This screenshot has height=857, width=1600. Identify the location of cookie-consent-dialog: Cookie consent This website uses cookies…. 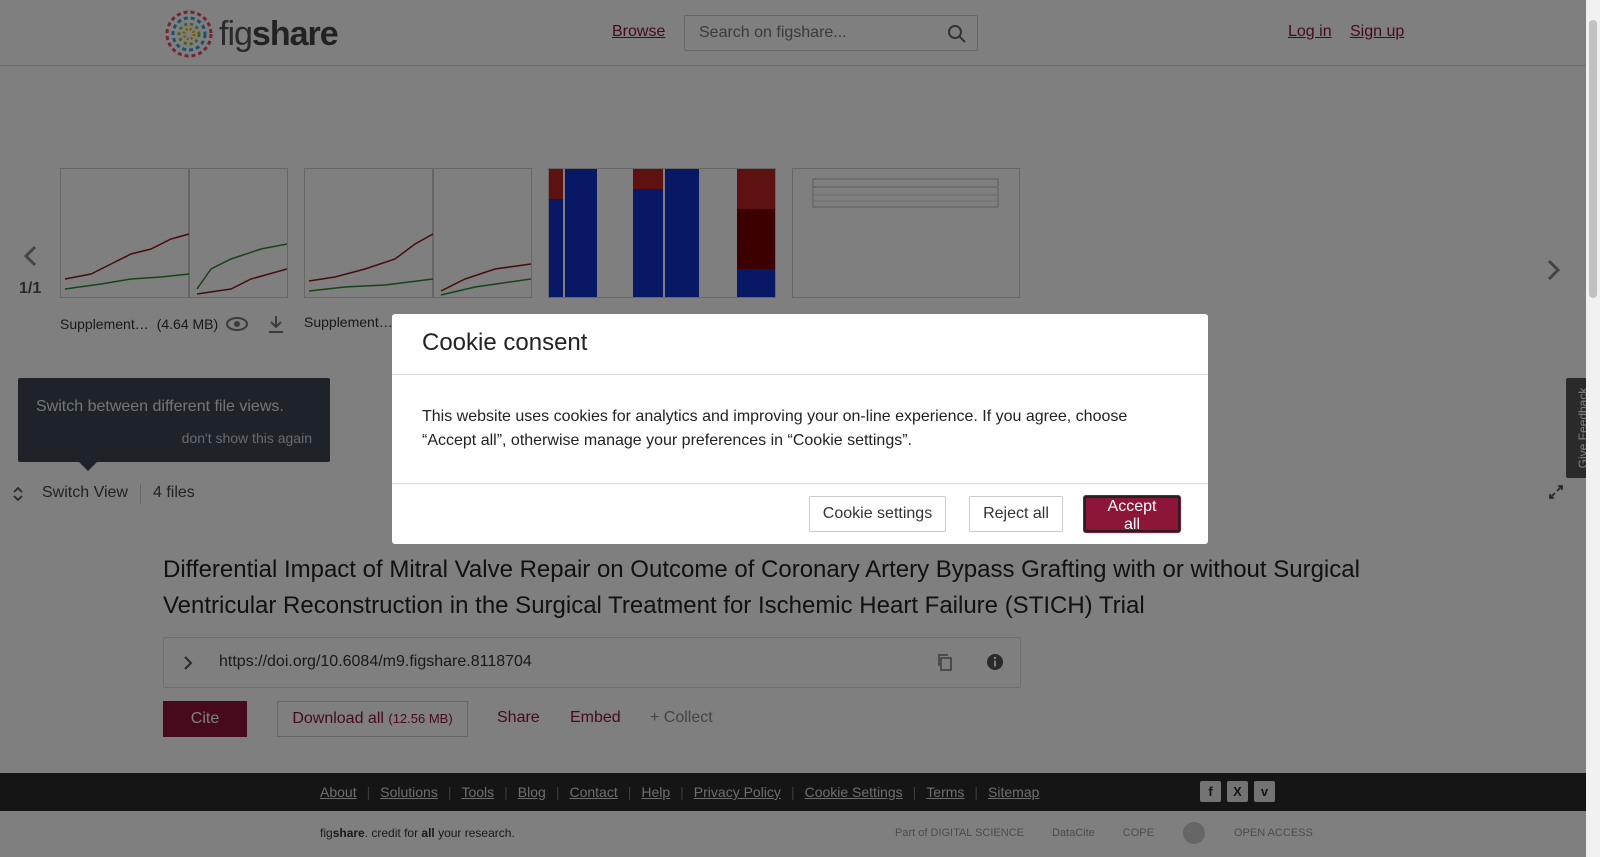
(800, 429).